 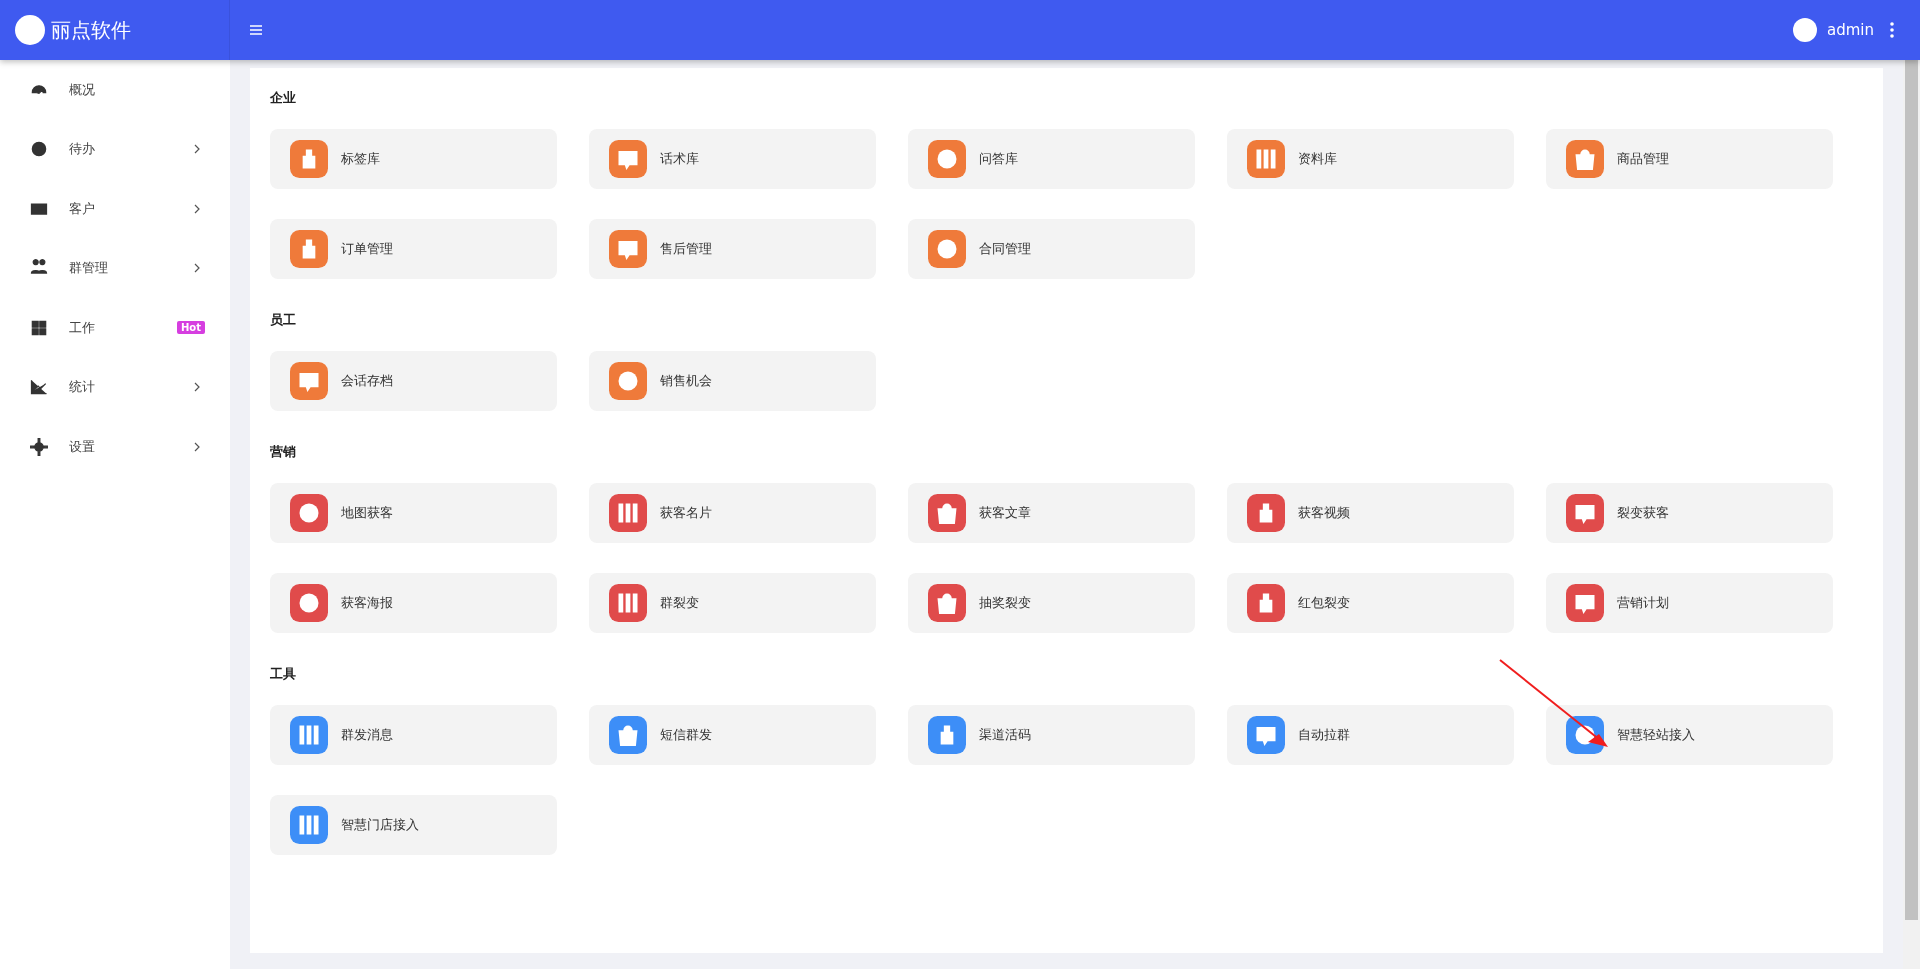 What do you see at coordinates (1689, 735) in the screenshot?
I see `app-tile: 智慧轻站接入` at bounding box center [1689, 735].